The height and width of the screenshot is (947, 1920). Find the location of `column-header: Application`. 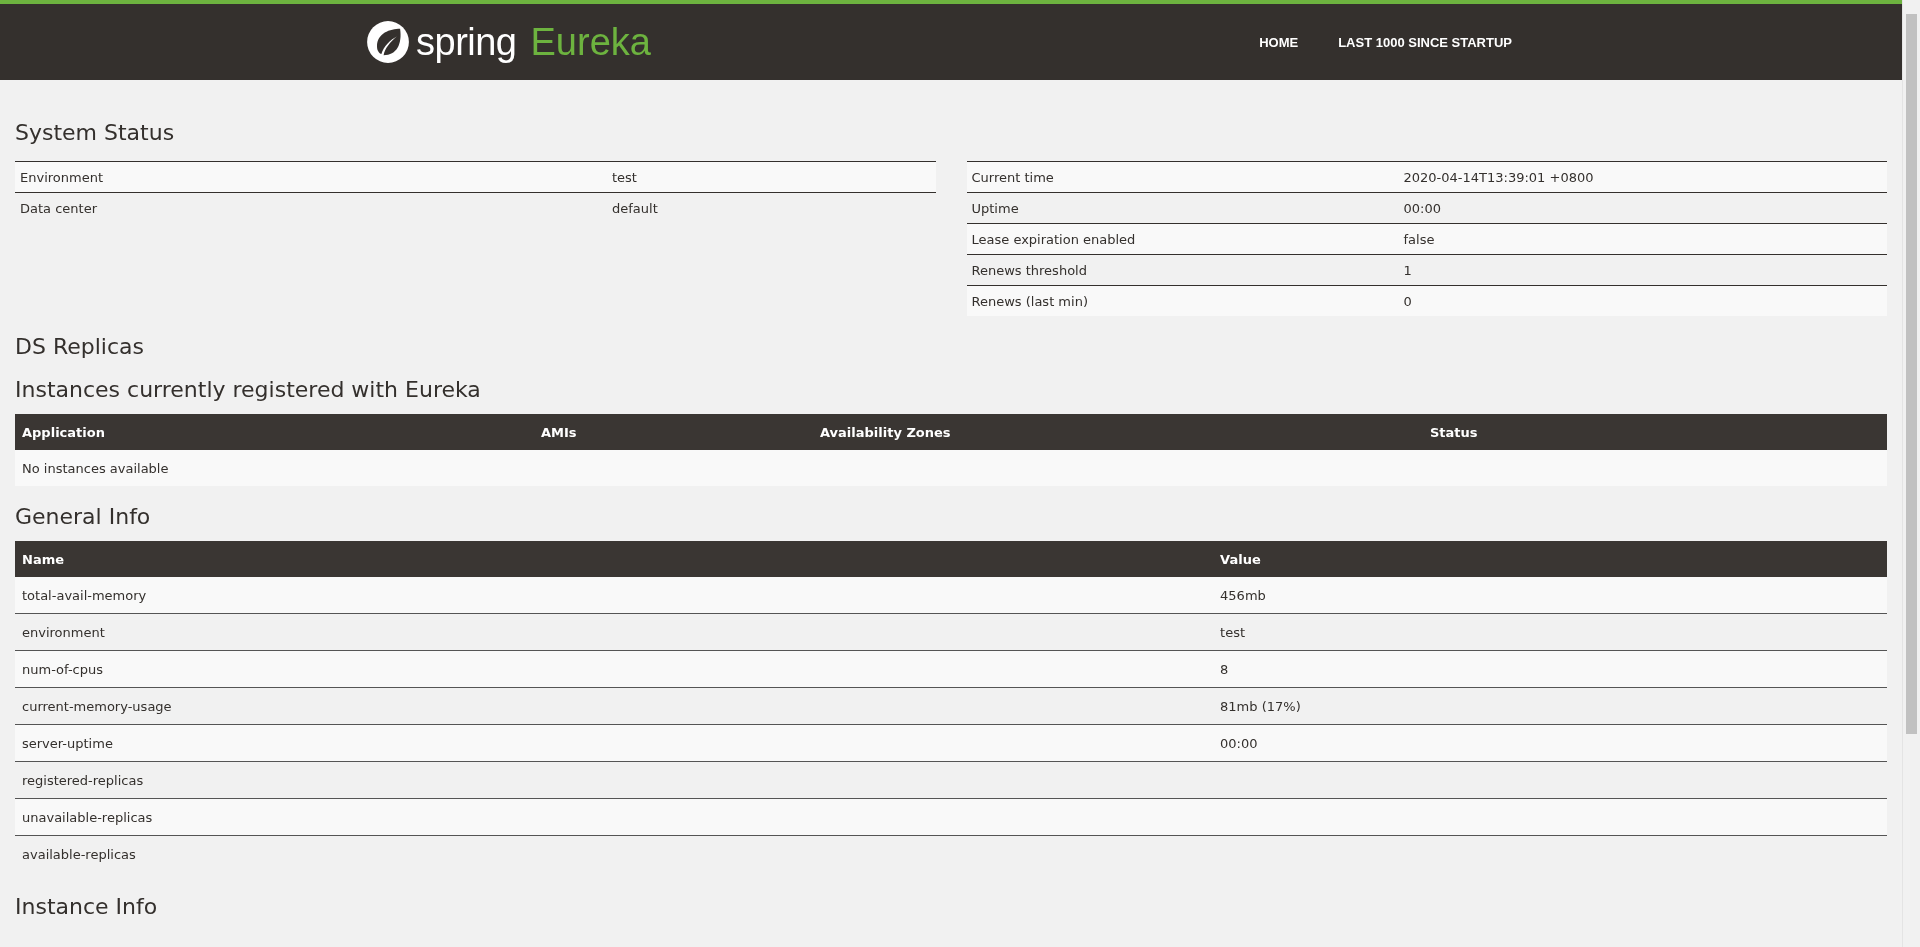

column-header: Application is located at coordinates (274, 432).